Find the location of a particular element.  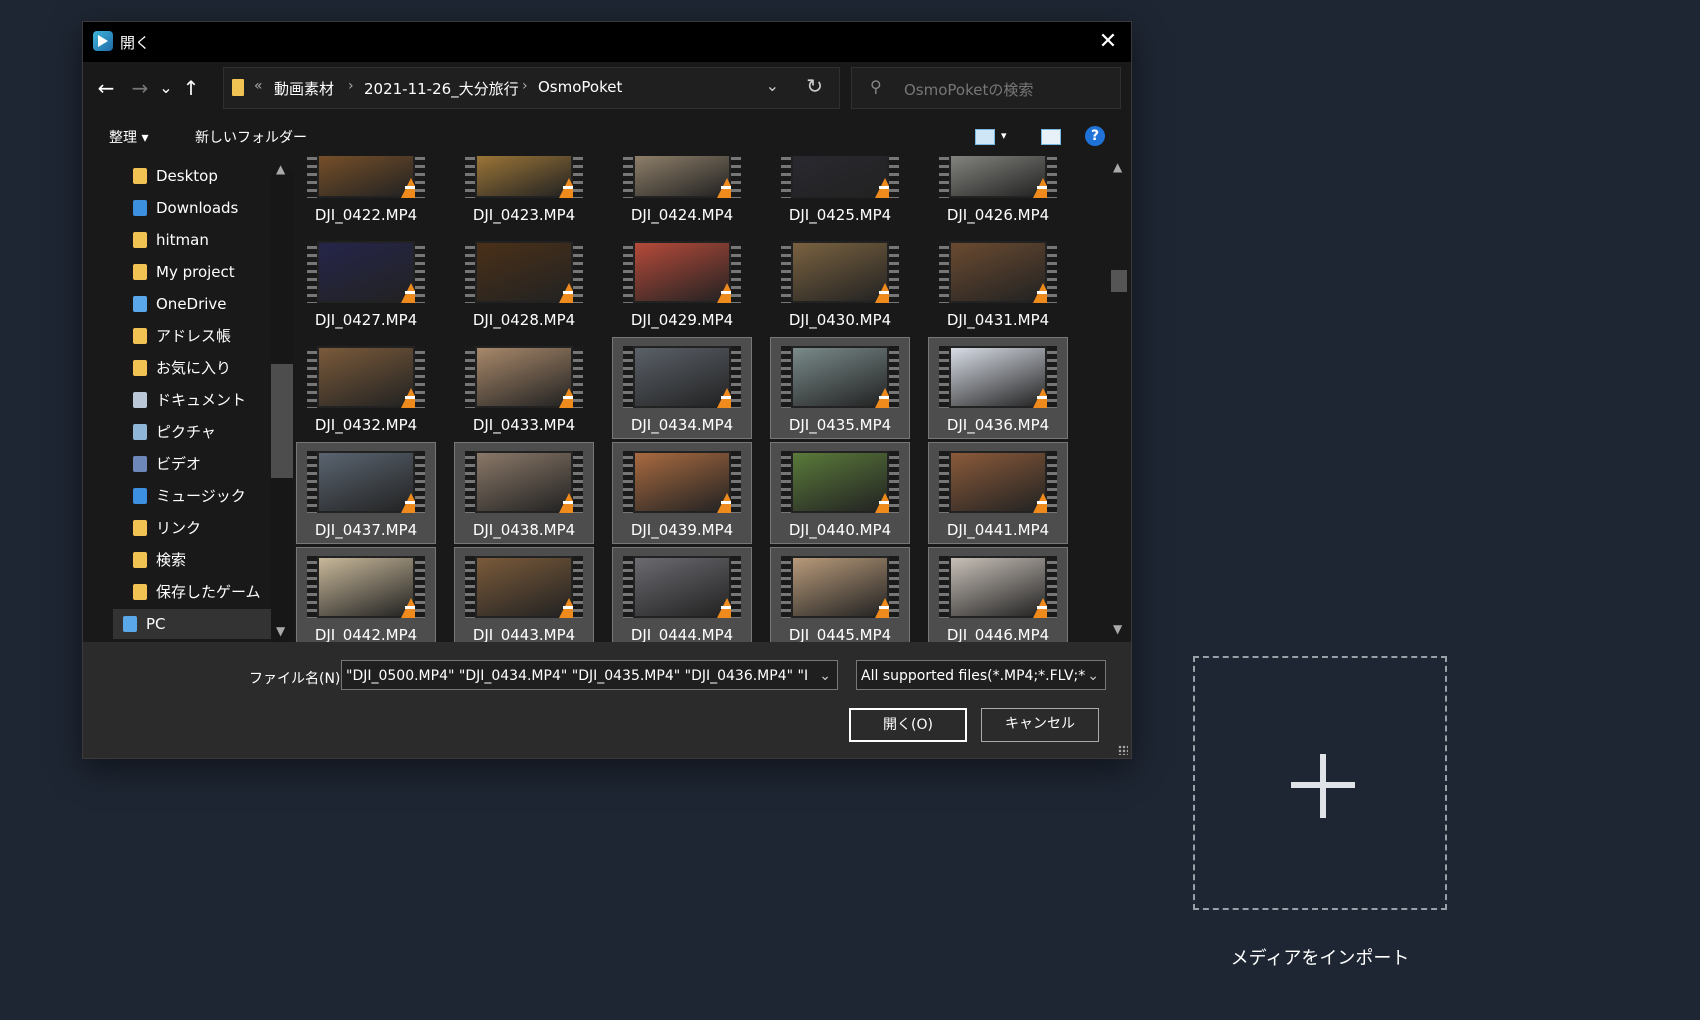

file-name: DJI_0436.MP4 is located at coordinates (998, 425).